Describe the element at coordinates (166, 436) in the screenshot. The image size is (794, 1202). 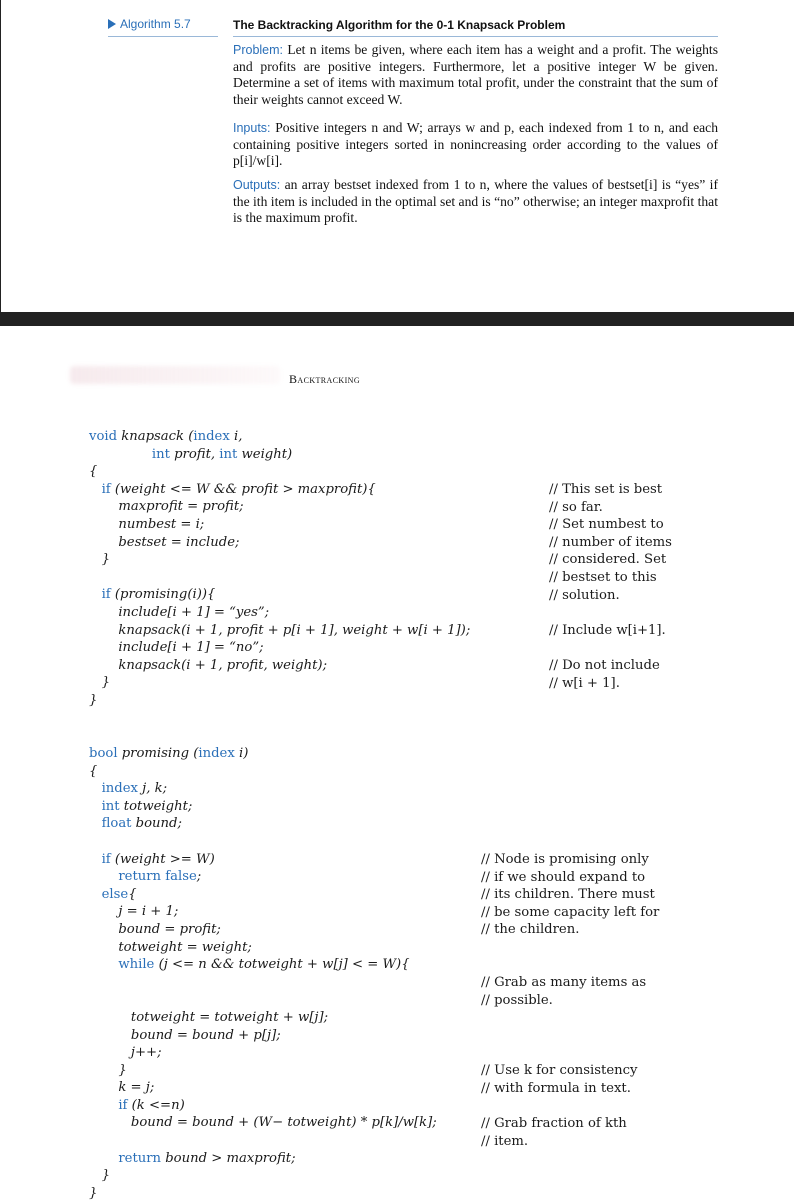
I see `code-line: void knapsack (index i,` at that location.